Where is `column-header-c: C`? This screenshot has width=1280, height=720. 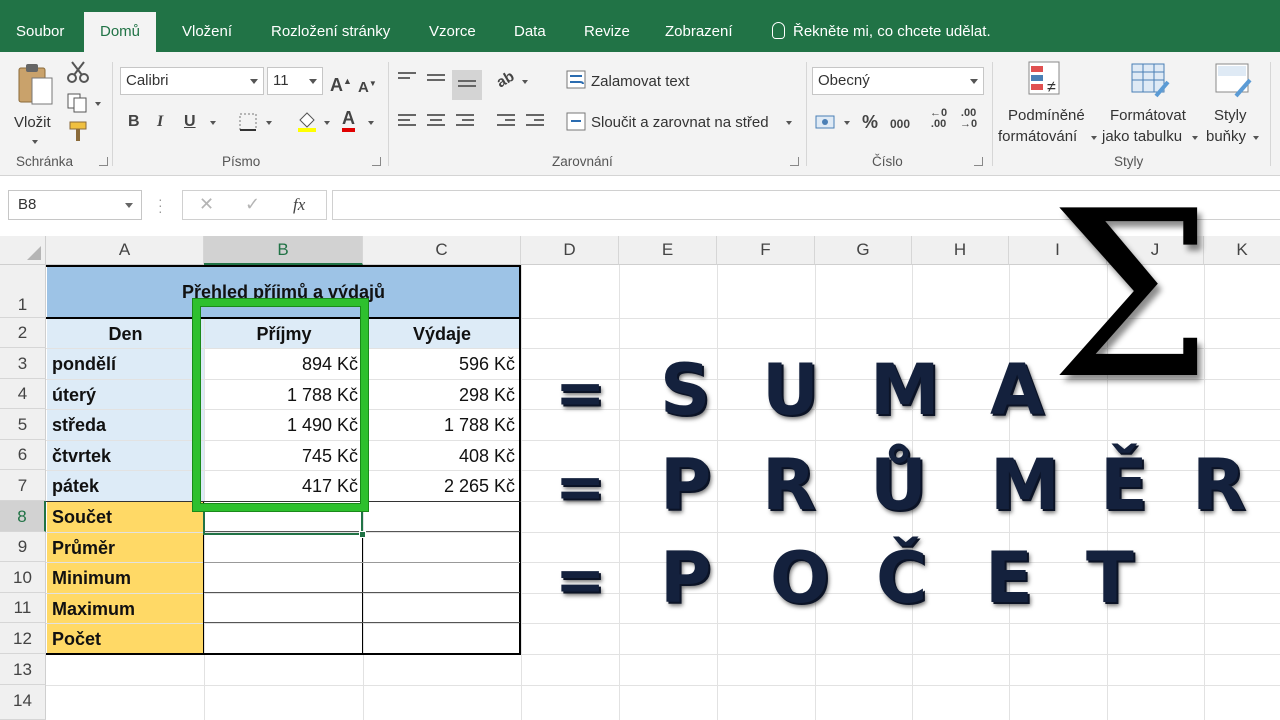
column-header-c: C is located at coordinates (442, 250).